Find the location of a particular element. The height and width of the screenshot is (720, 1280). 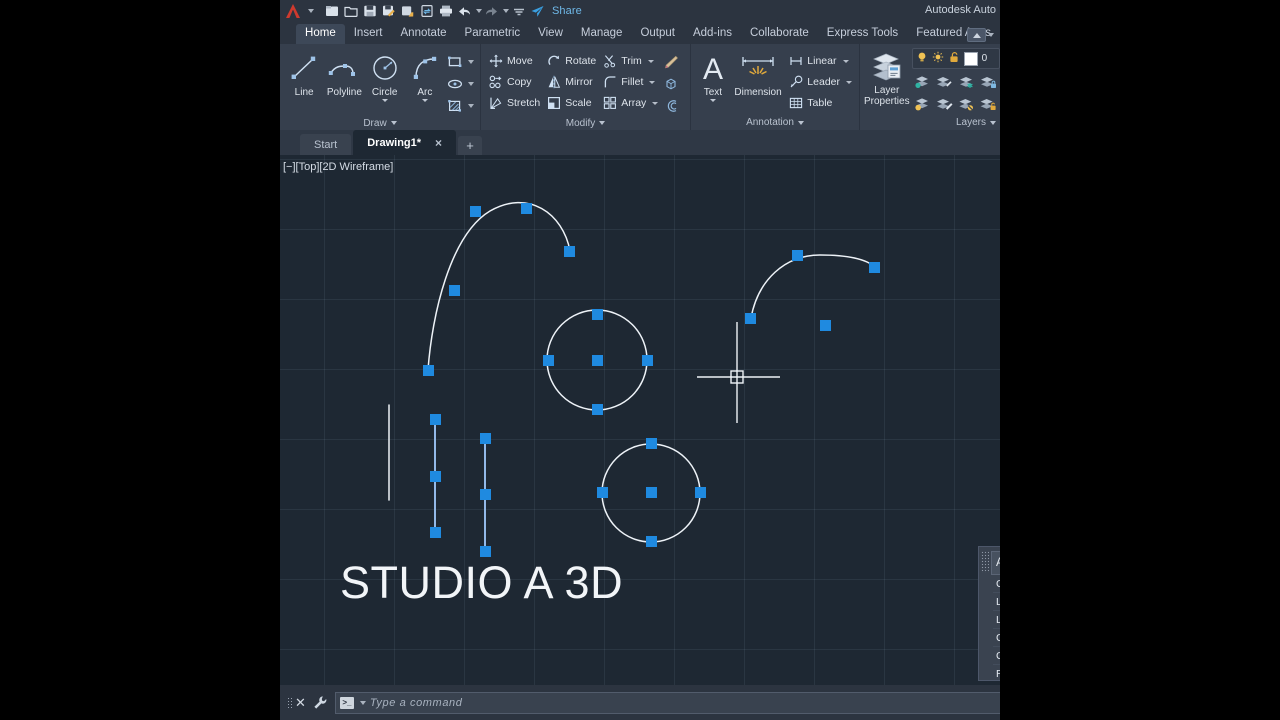

tool-line: Line is located at coordinates (304, 72).